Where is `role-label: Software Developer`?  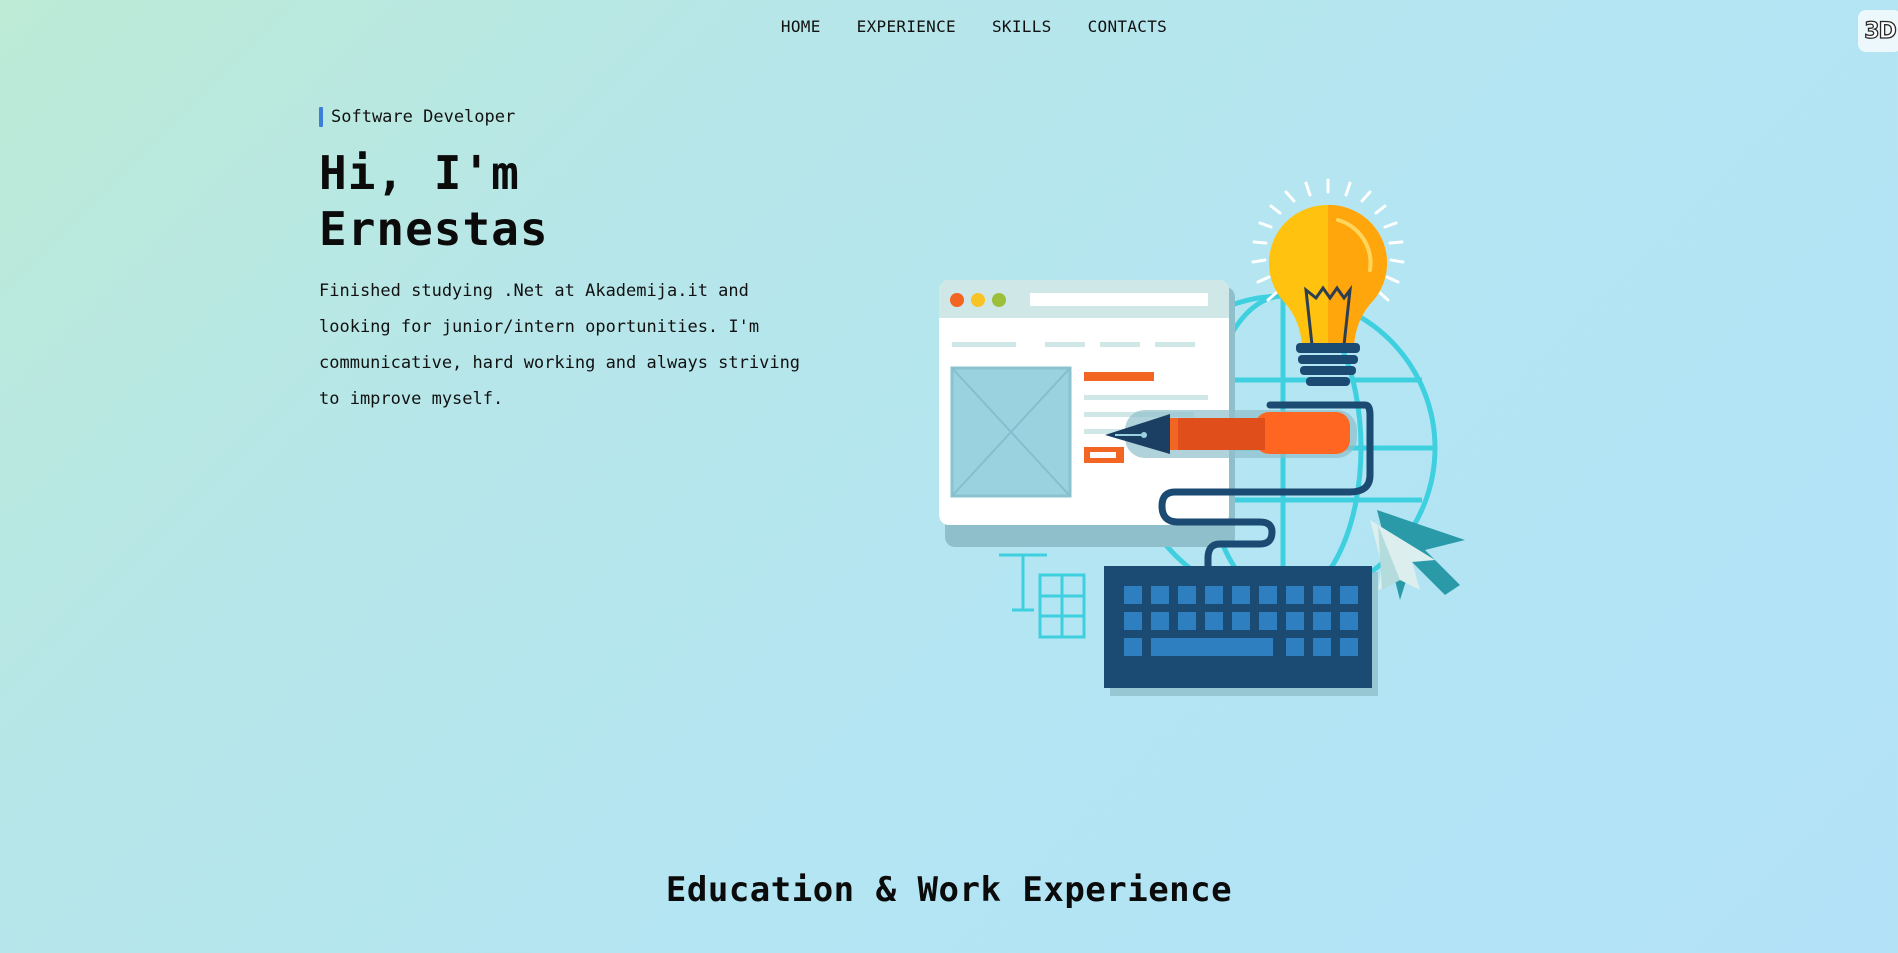 role-label: Software Developer is located at coordinates (423, 117).